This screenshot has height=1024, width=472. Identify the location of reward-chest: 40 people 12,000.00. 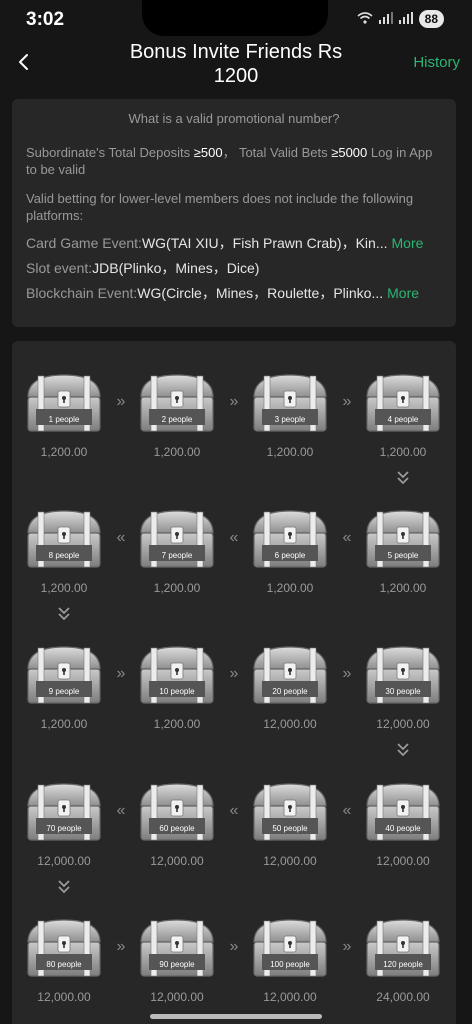
(403, 830).